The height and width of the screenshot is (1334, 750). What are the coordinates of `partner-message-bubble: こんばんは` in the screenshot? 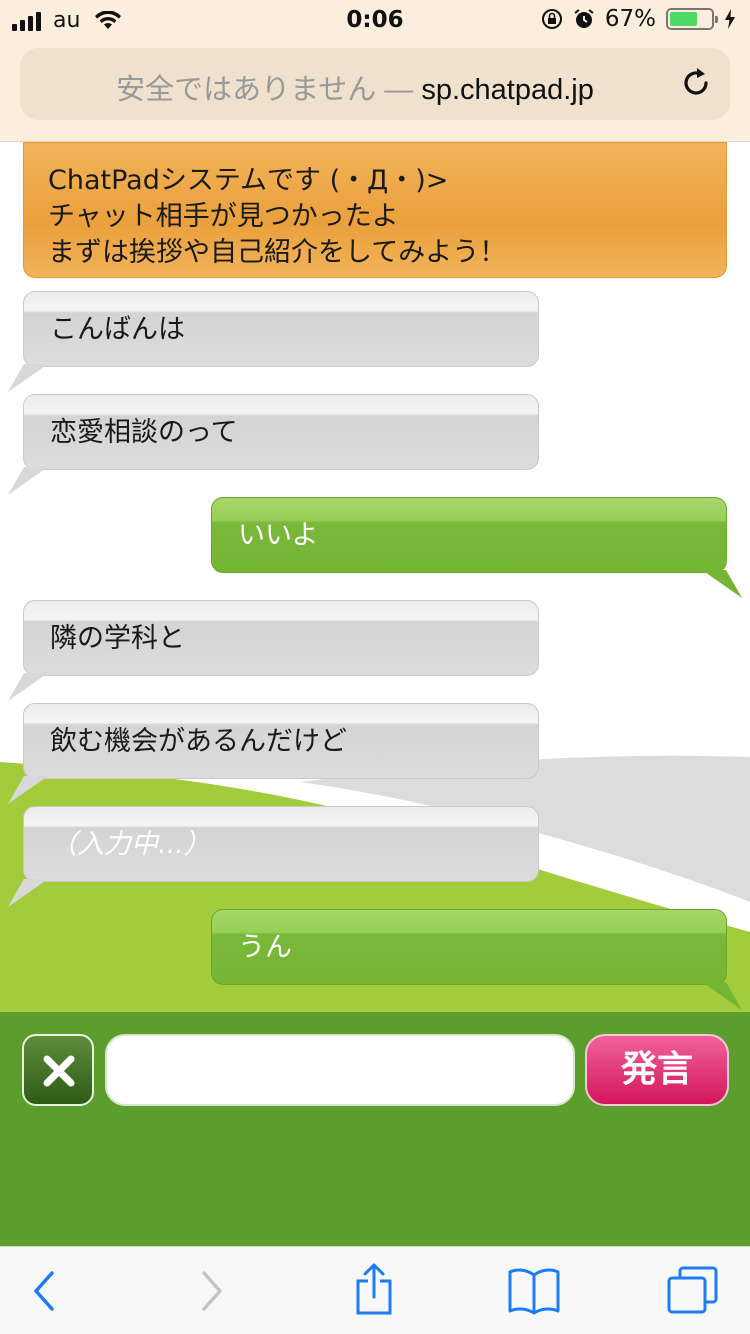 It's located at (281, 329).